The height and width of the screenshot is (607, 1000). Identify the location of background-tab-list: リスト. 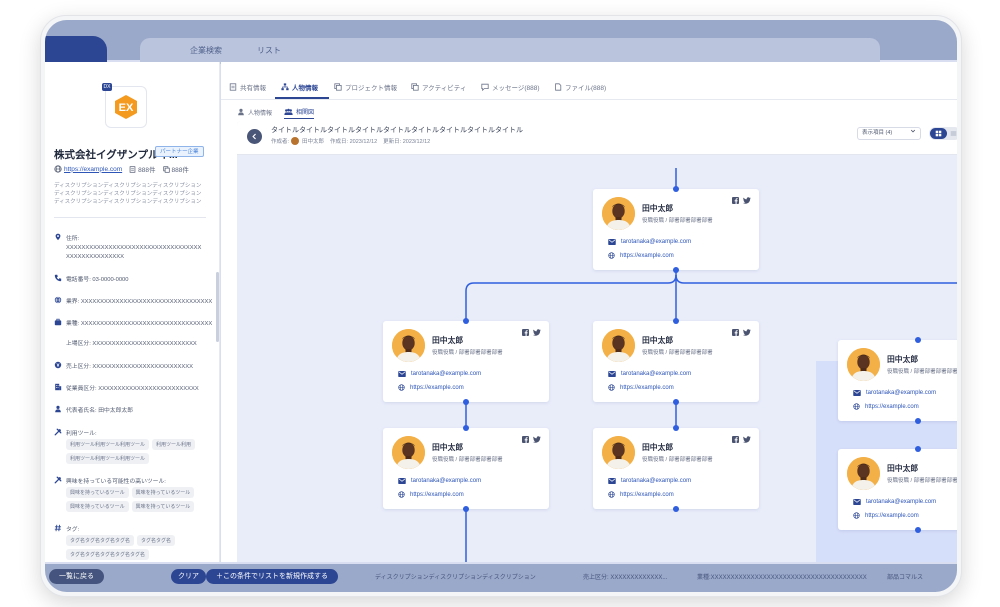
(269, 50).